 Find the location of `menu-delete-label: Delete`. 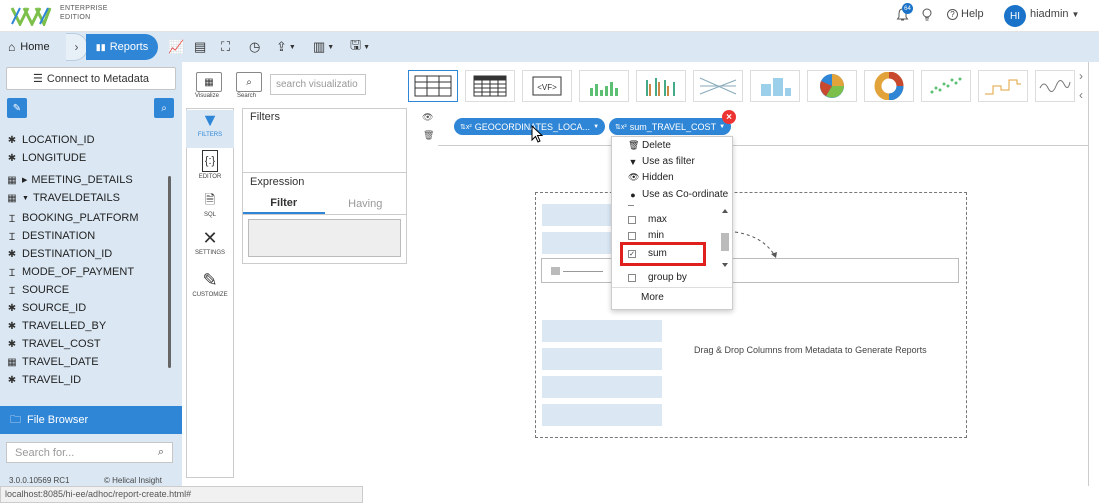

menu-delete-label: Delete is located at coordinates (656, 145).